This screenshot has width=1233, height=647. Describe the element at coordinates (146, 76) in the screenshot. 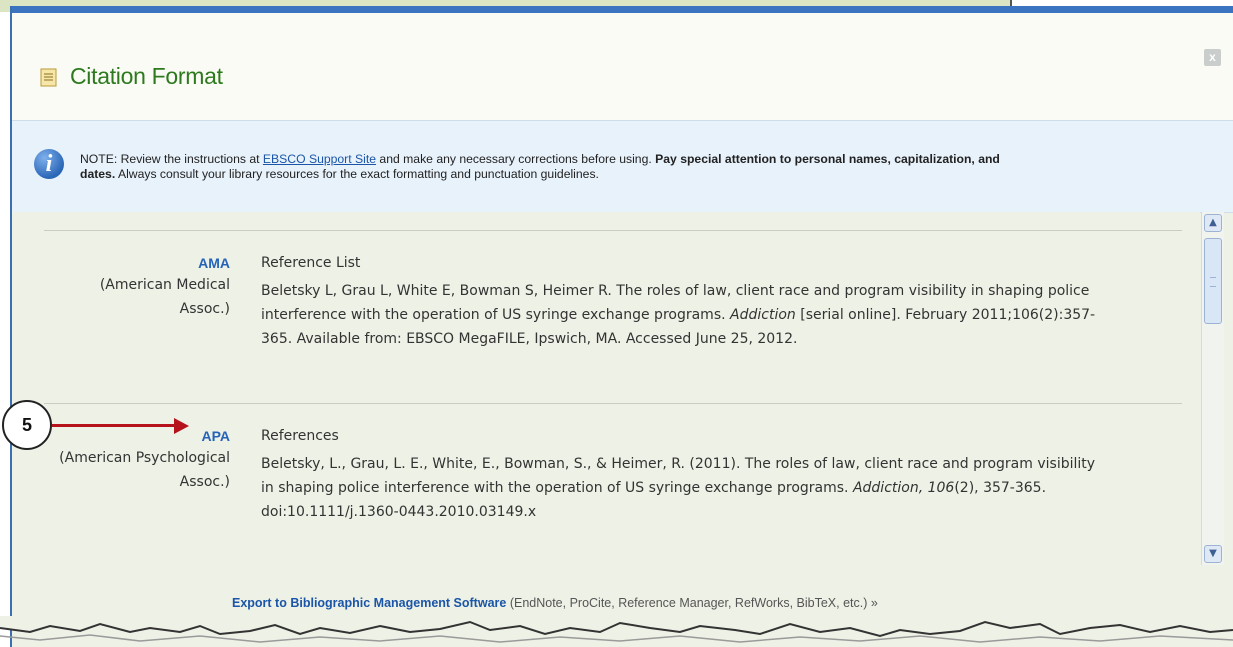

I see `dialog-title: Citation Format` at that location.